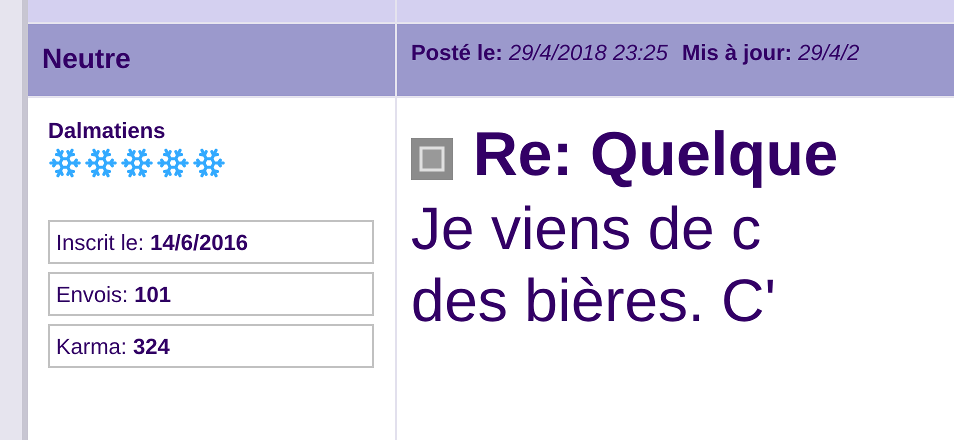  I want to click on post-body-line: des bières. C', so click(594, 301).